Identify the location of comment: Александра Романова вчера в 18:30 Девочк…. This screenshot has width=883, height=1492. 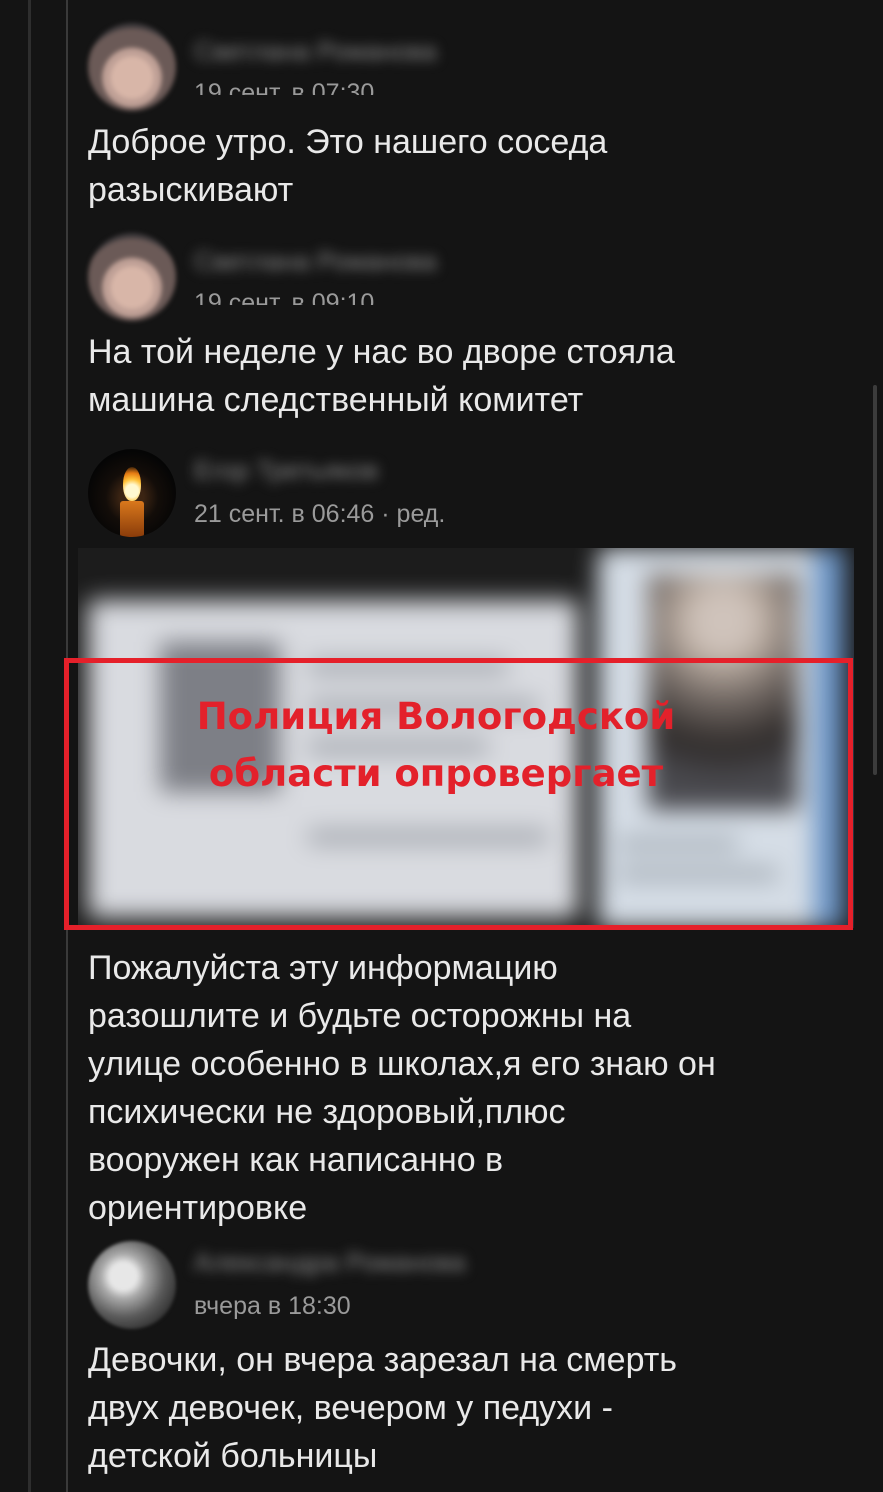
(475, 1360).